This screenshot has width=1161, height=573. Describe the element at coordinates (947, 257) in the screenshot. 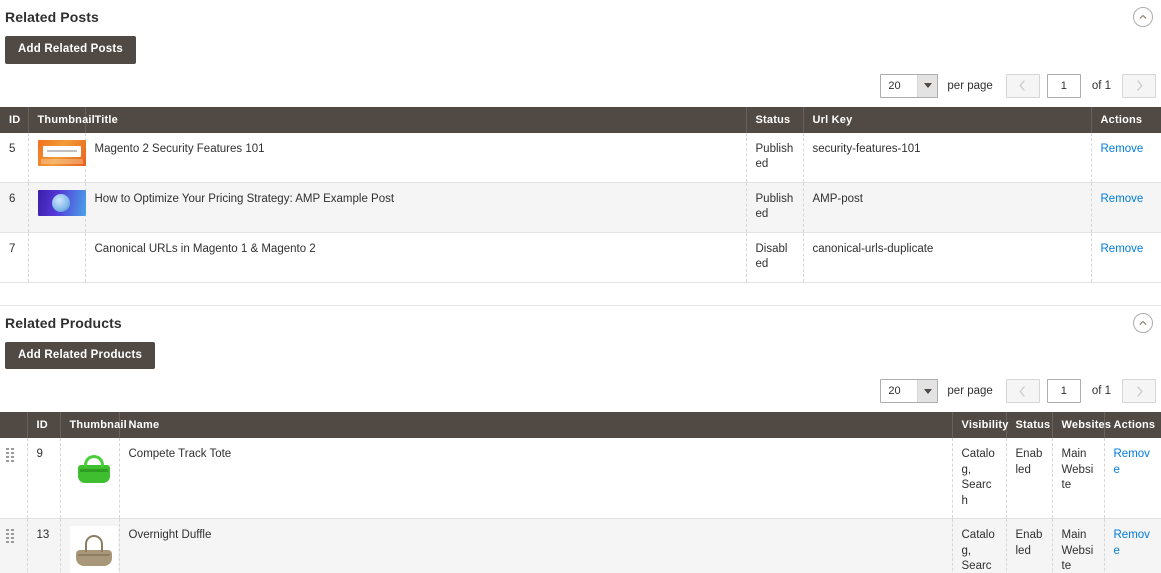

I see `posts-cell-url-key: canonical-urls-duplicate` at that location.